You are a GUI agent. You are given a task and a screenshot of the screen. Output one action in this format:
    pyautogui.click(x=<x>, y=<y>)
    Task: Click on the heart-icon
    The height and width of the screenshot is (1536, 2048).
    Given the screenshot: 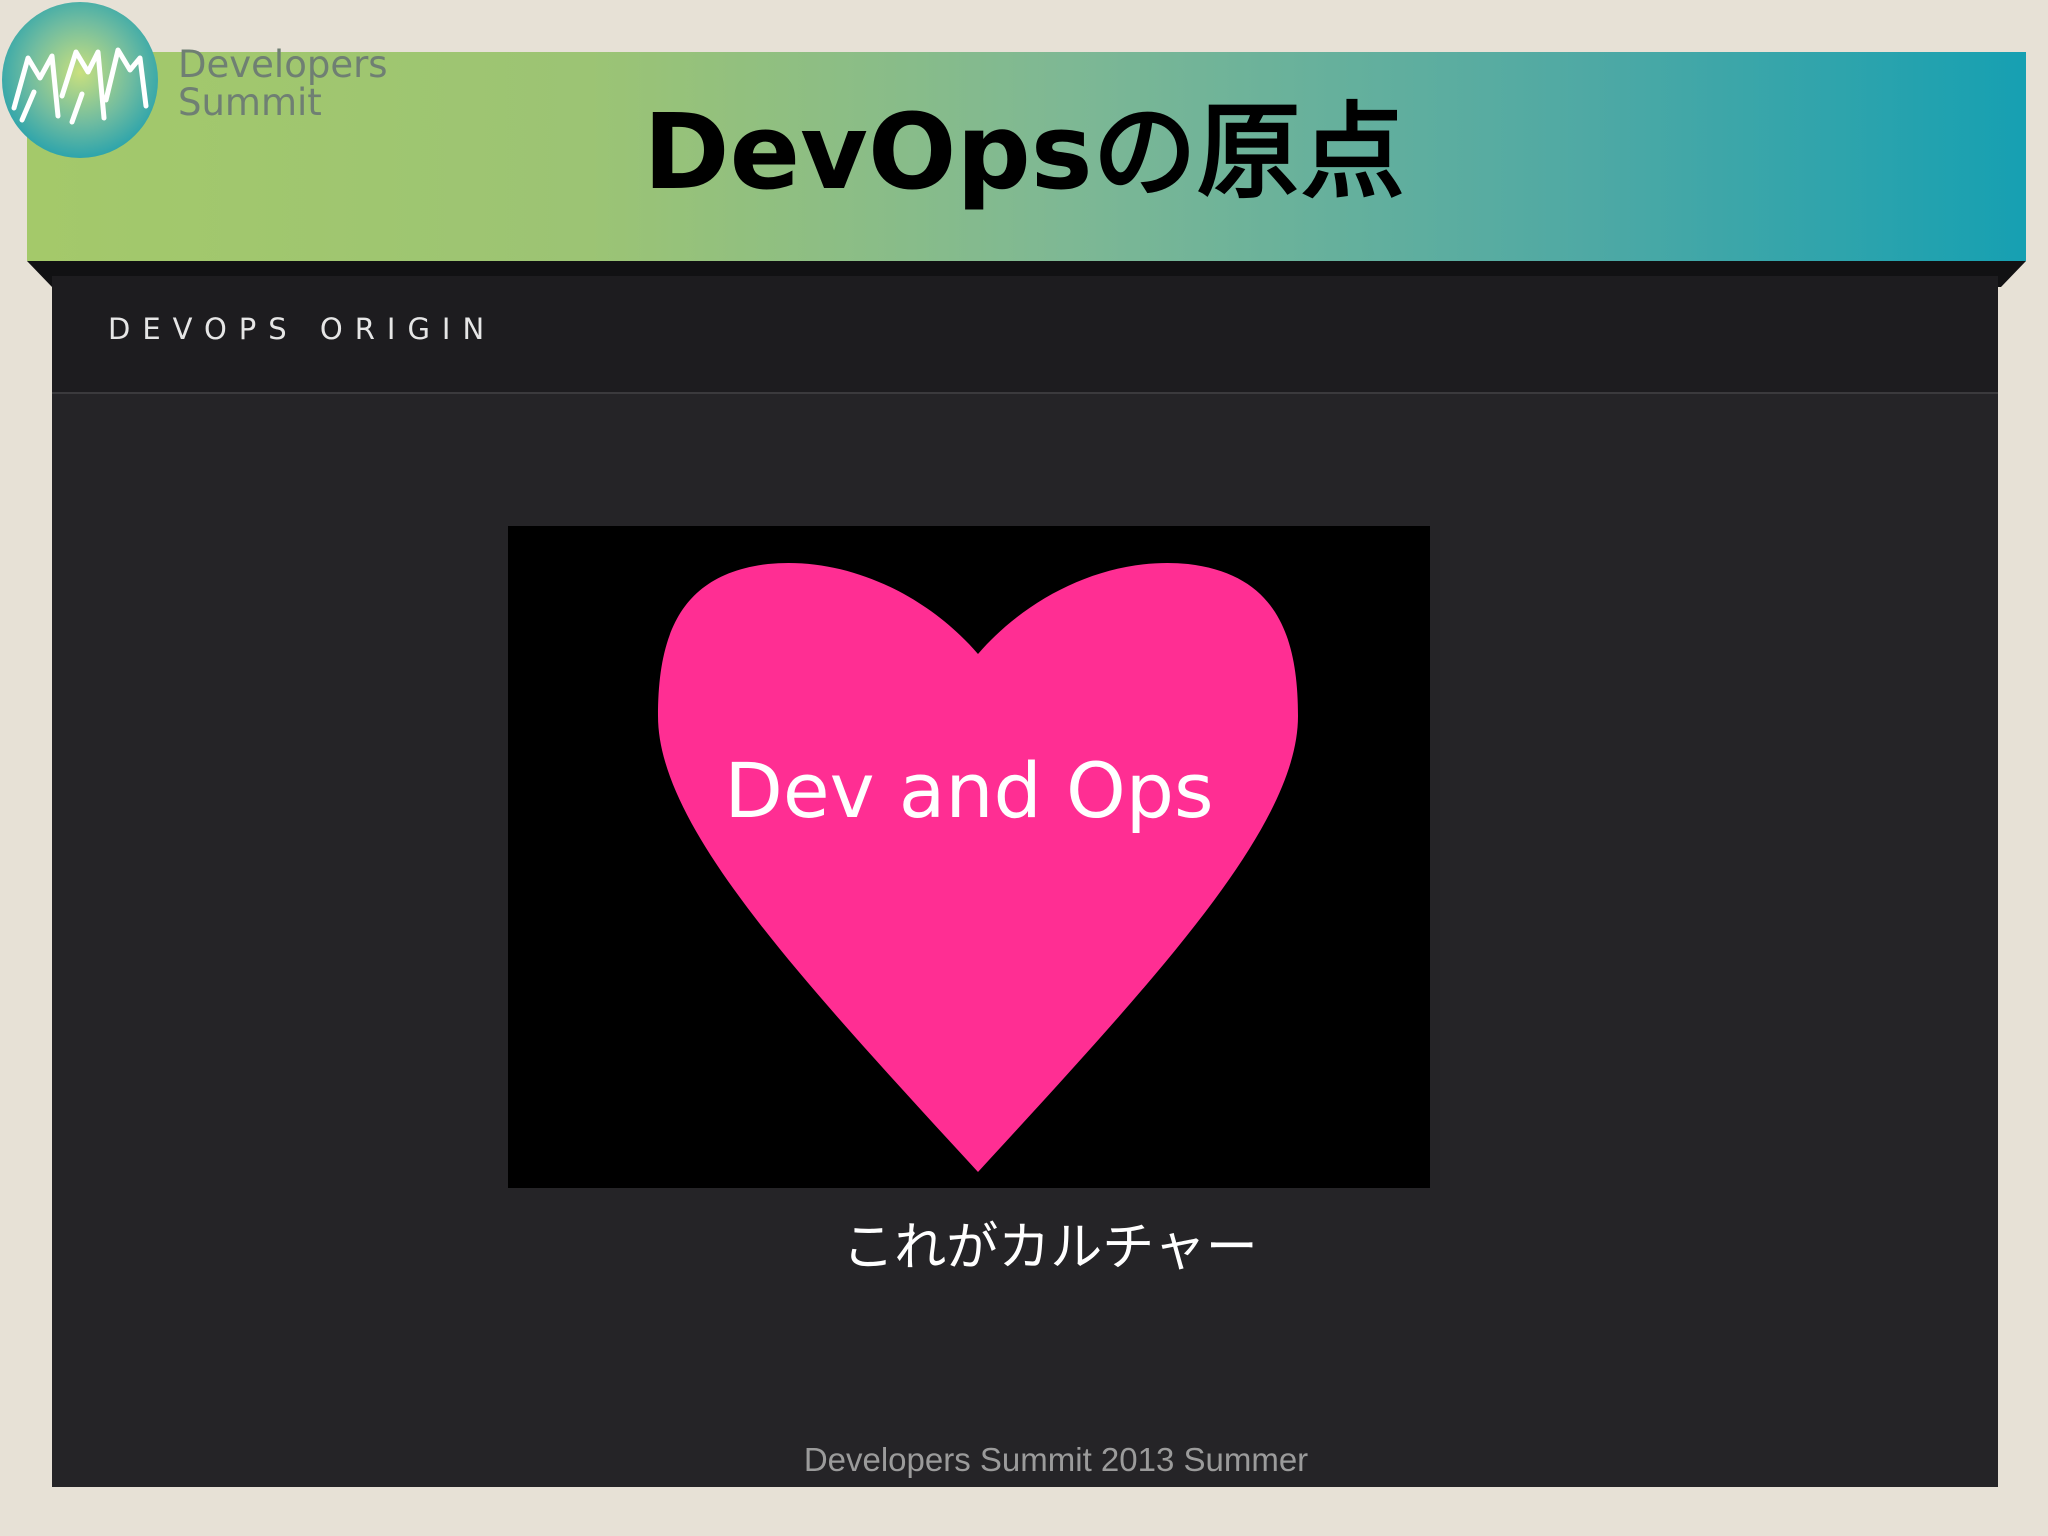 What is the action you would take?
    pyautogui.click(x=978, y=867)
    